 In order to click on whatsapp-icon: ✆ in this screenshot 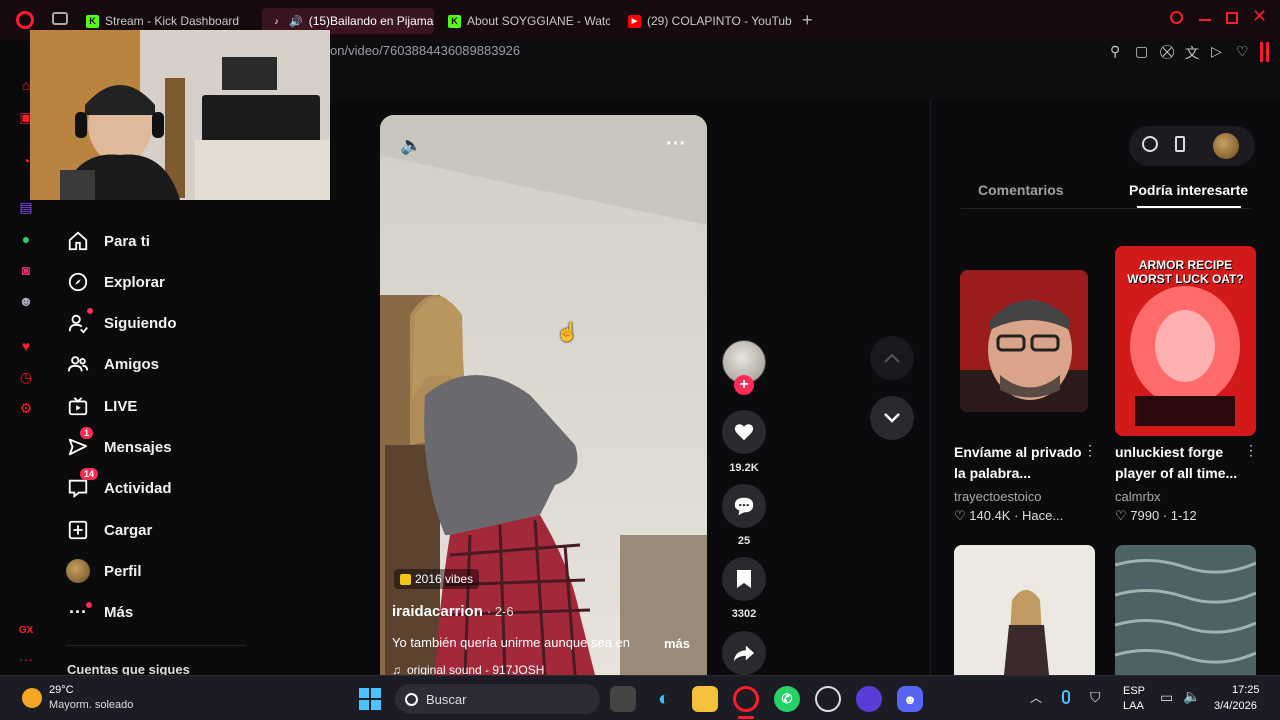, I will do `click(787, 699)`.